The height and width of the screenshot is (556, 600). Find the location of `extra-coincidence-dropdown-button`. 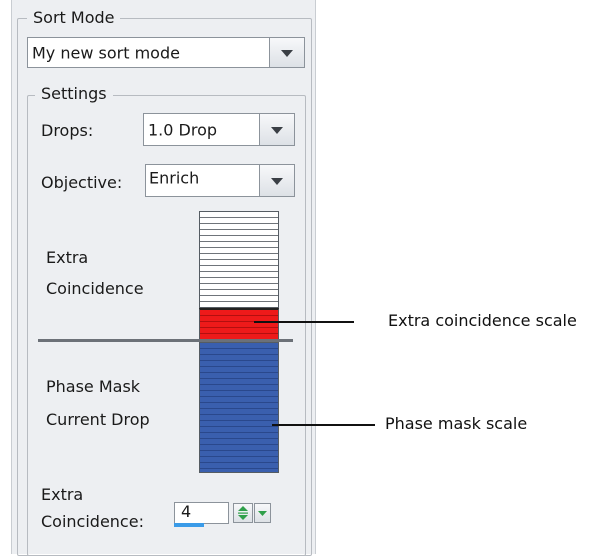

extra-coincidence-dropdown-button is located at coordinates (262, 513).